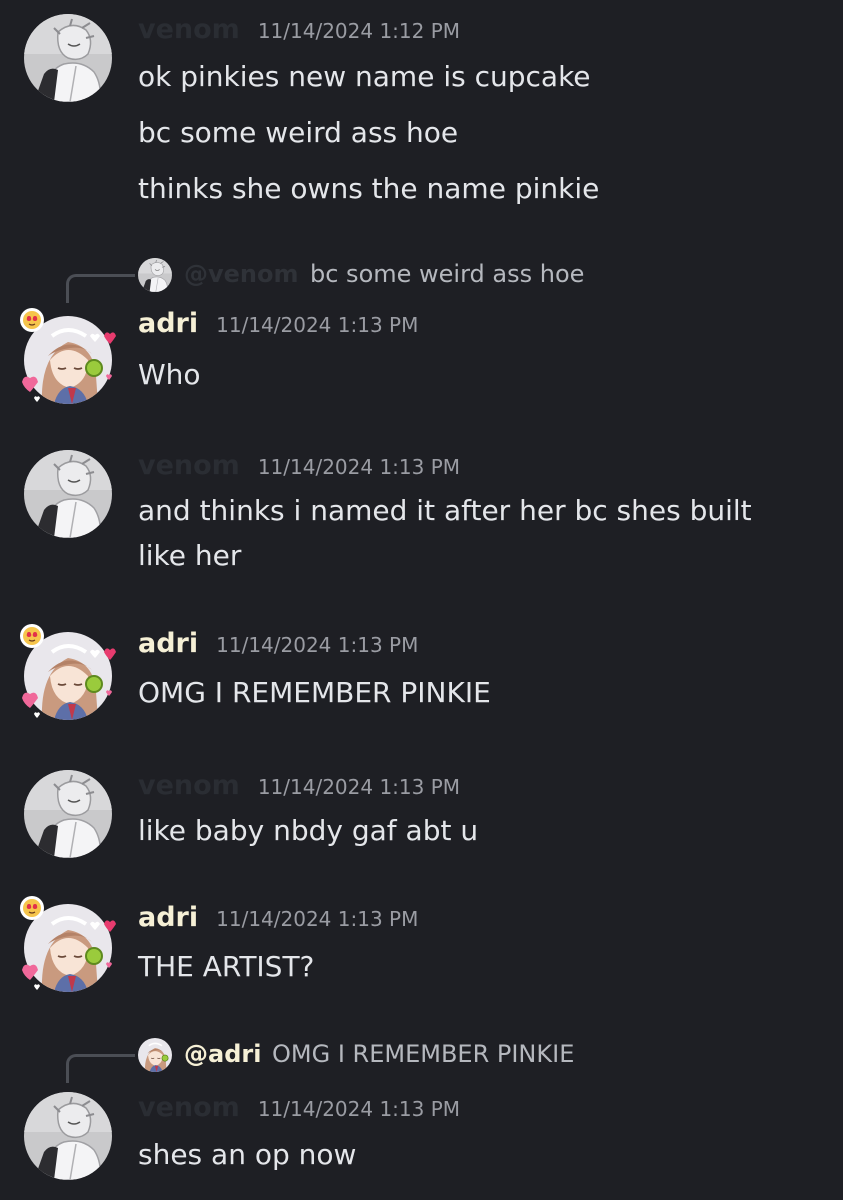  What do you see at coordinates (364, 76) in the screenshot?
I see `message-text: ok pinkies new name is cupcake` at bounding box center [364, 76].